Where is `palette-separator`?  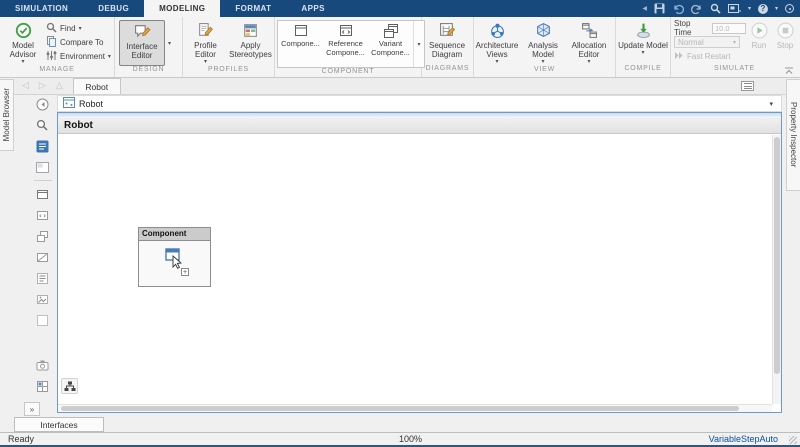 palette-separator is located at coordinates (42, 180).